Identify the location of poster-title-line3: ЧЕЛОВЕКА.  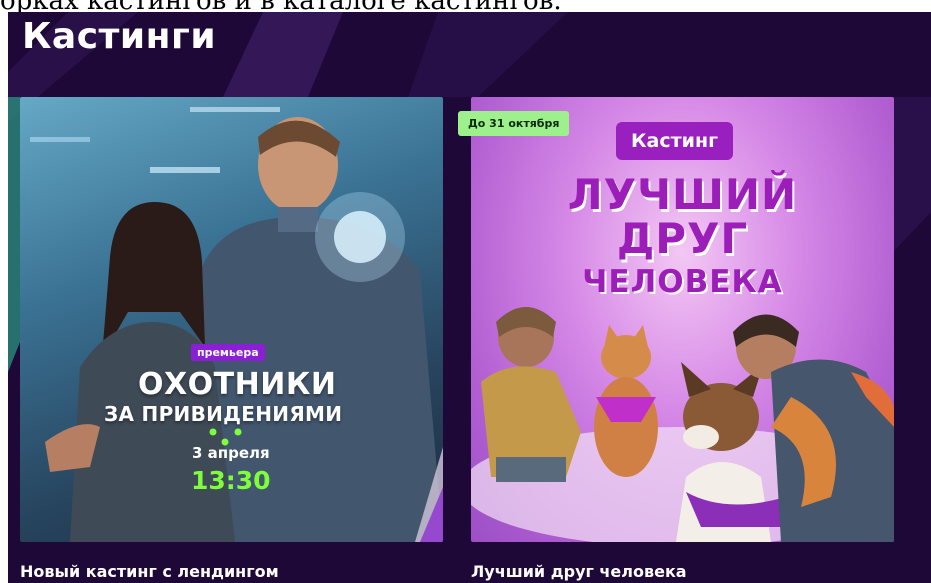
(682, 282).